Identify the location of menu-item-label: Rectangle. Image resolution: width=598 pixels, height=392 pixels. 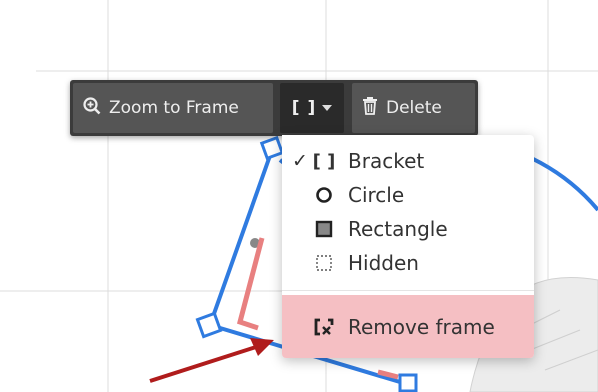
(398, 229).